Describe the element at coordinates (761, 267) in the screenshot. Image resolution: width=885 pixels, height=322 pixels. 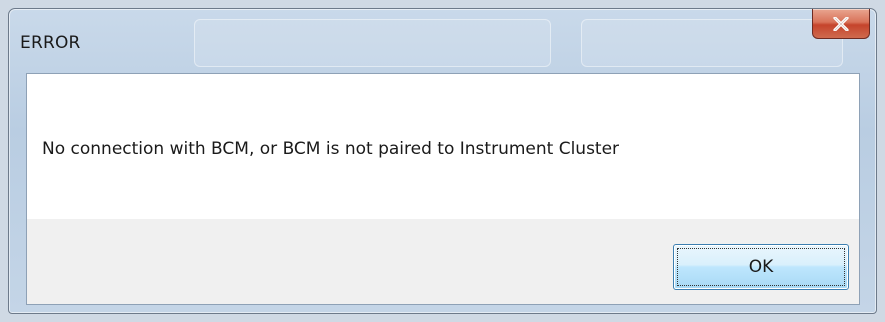
I see `ok-button: OK` at that location.